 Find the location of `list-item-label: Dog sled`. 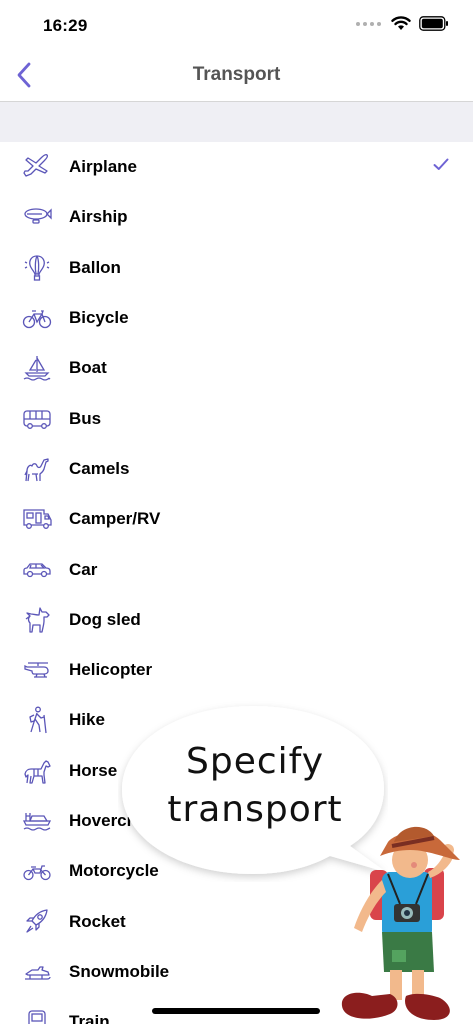

list-item-label: Dog sled is located at coordinates (105, 619).